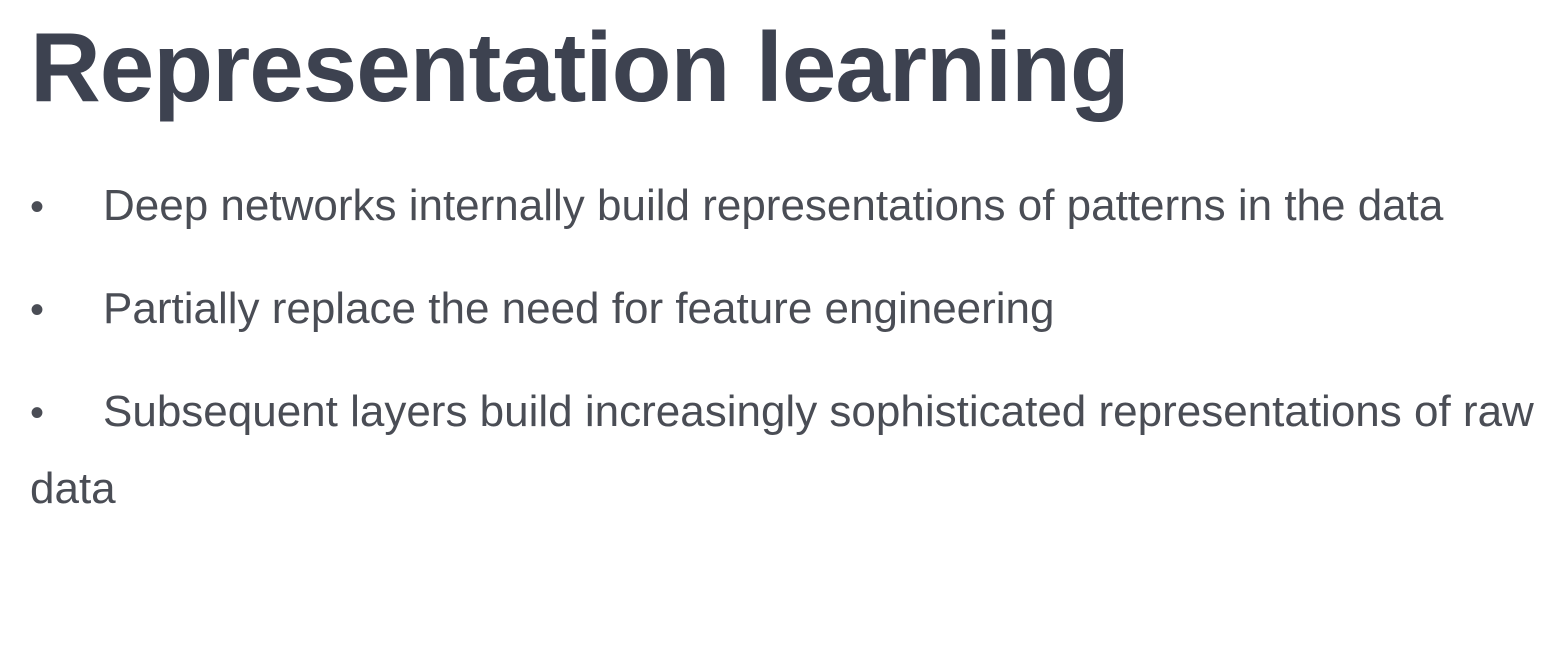  I want to click on slide-title: Representation learning, so click(580, 67).